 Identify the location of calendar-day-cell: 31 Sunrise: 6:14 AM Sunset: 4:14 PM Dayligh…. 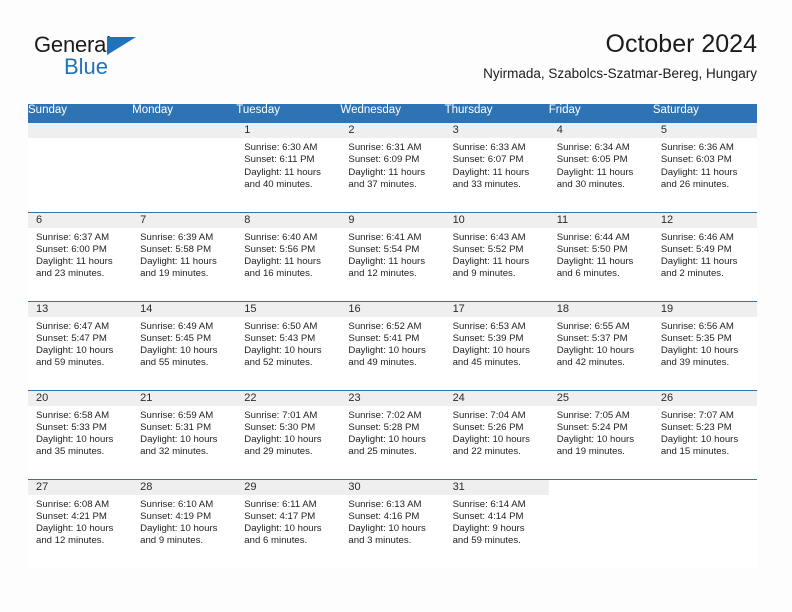
(496, 523).